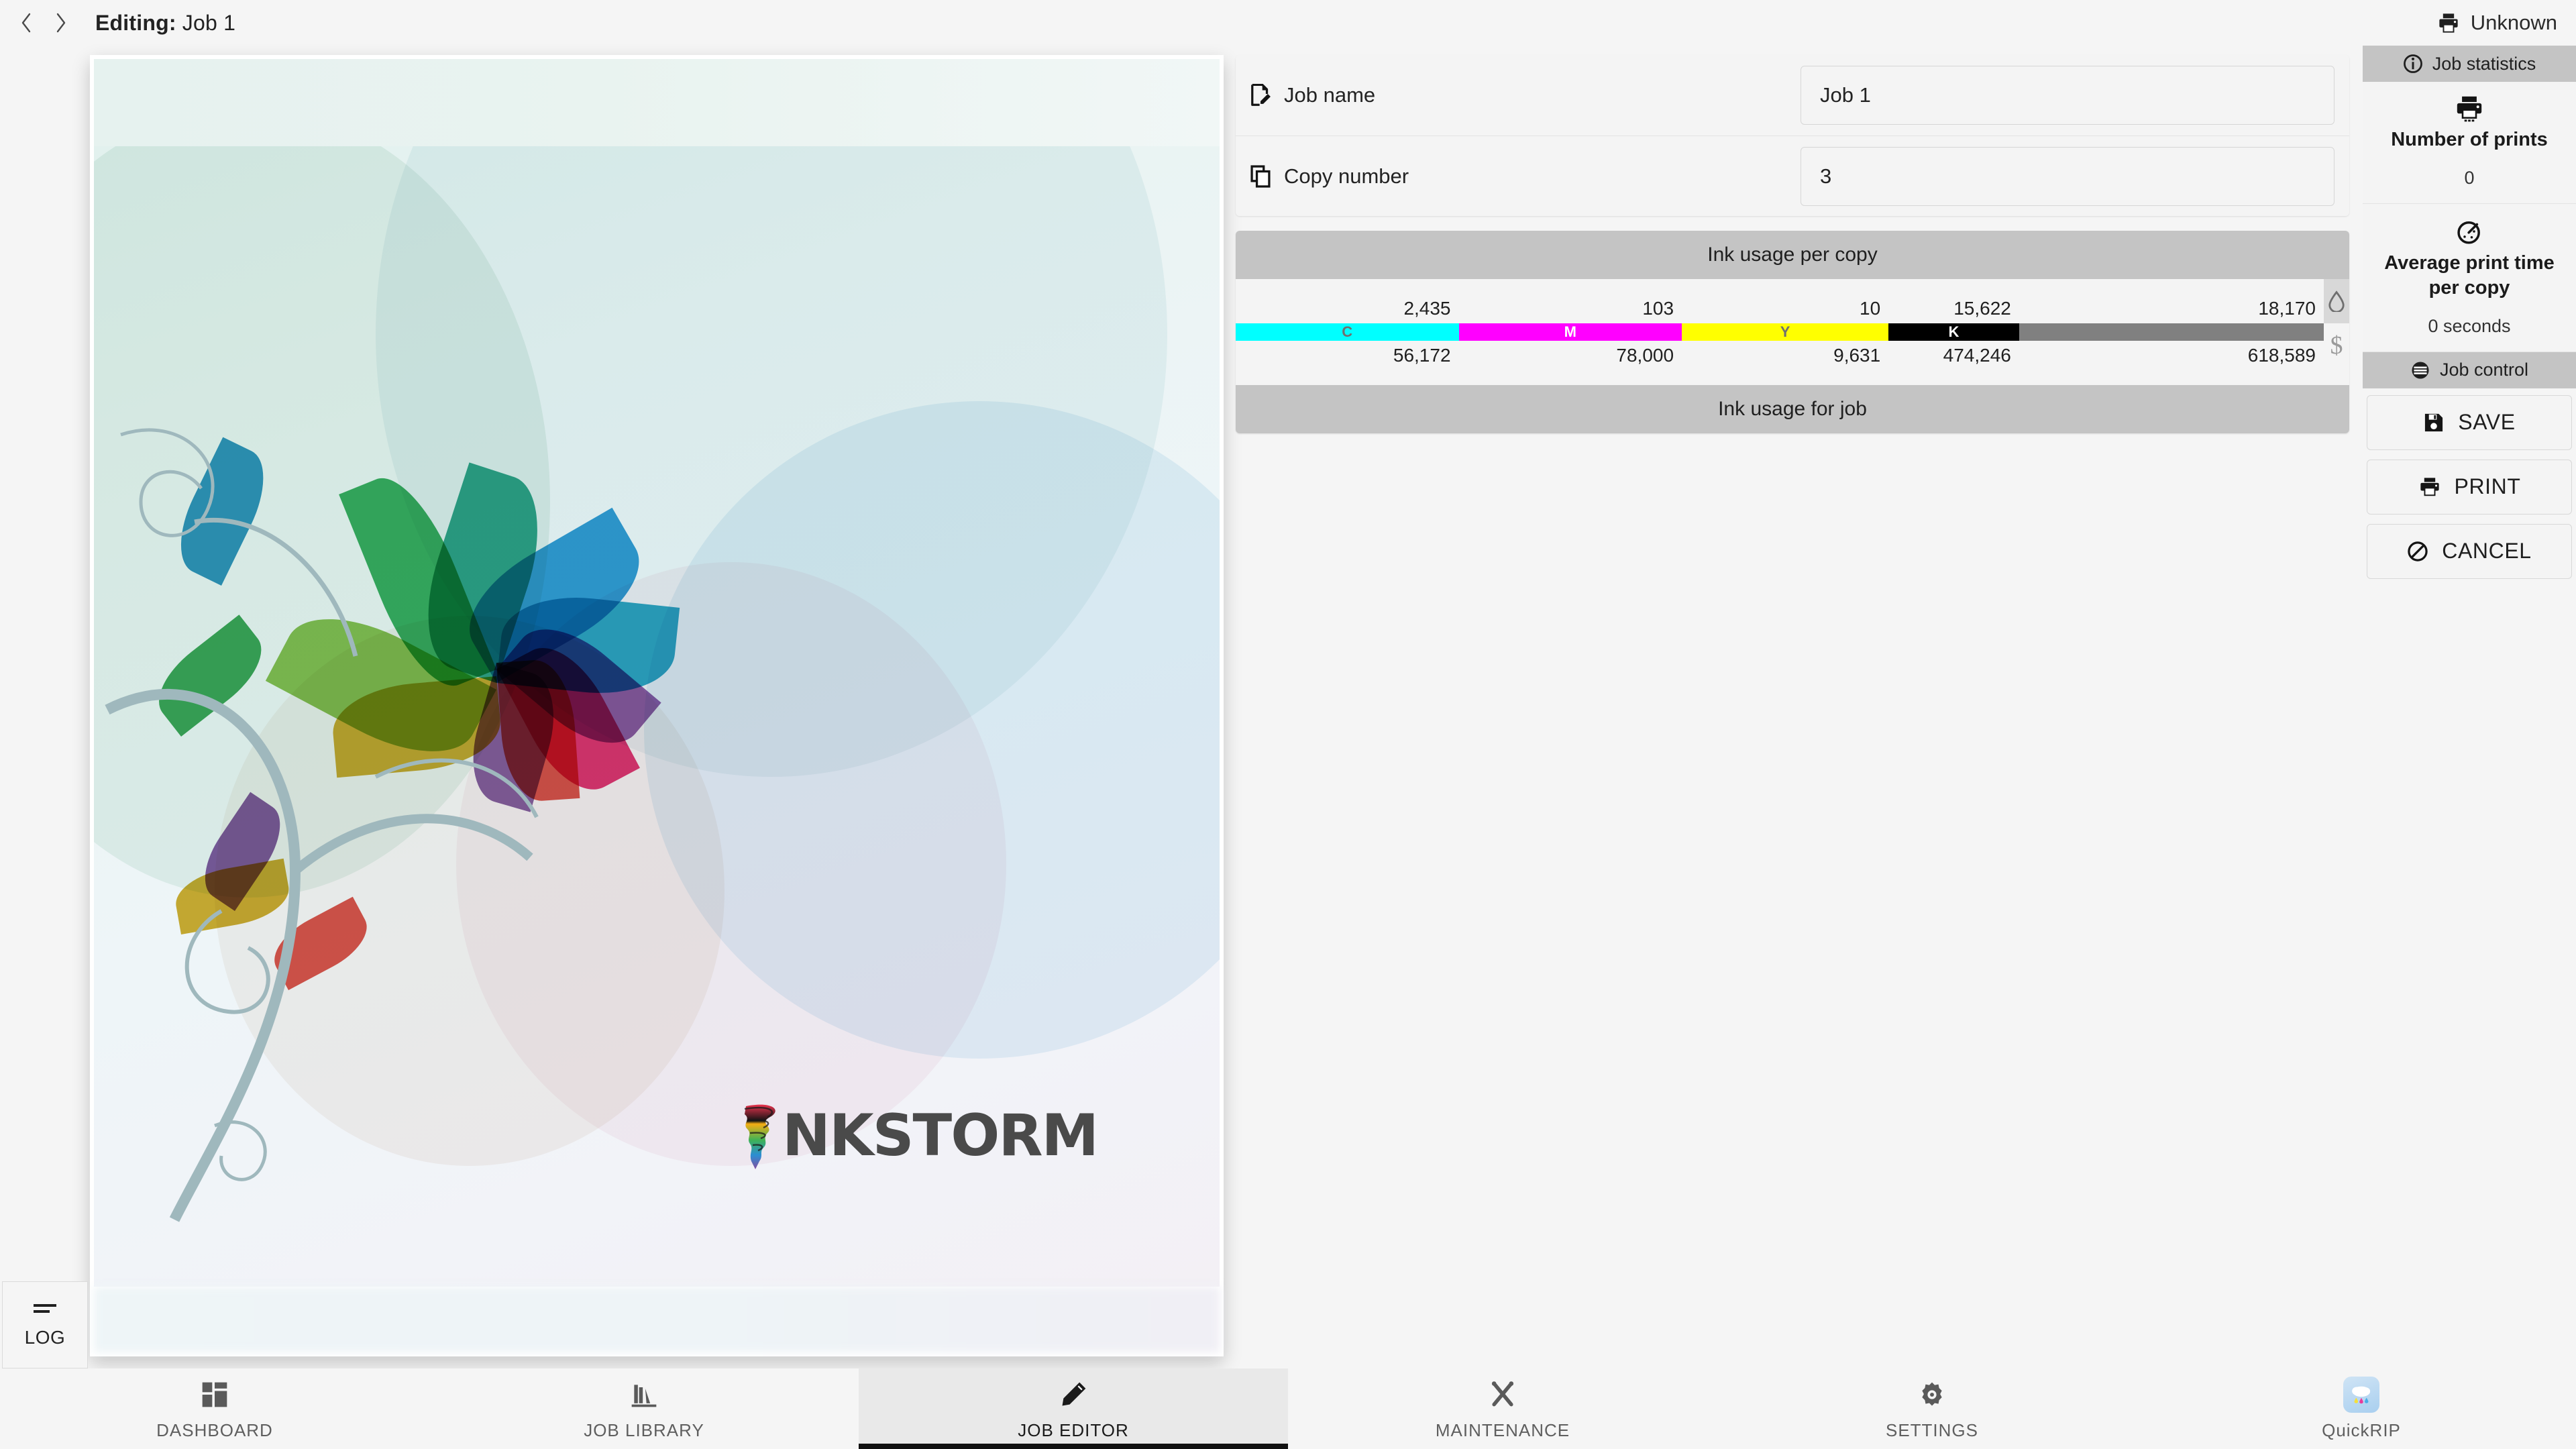 The image size is (2576, 1449). I want to click on ink-channel-M: M, so click(1570, 332).